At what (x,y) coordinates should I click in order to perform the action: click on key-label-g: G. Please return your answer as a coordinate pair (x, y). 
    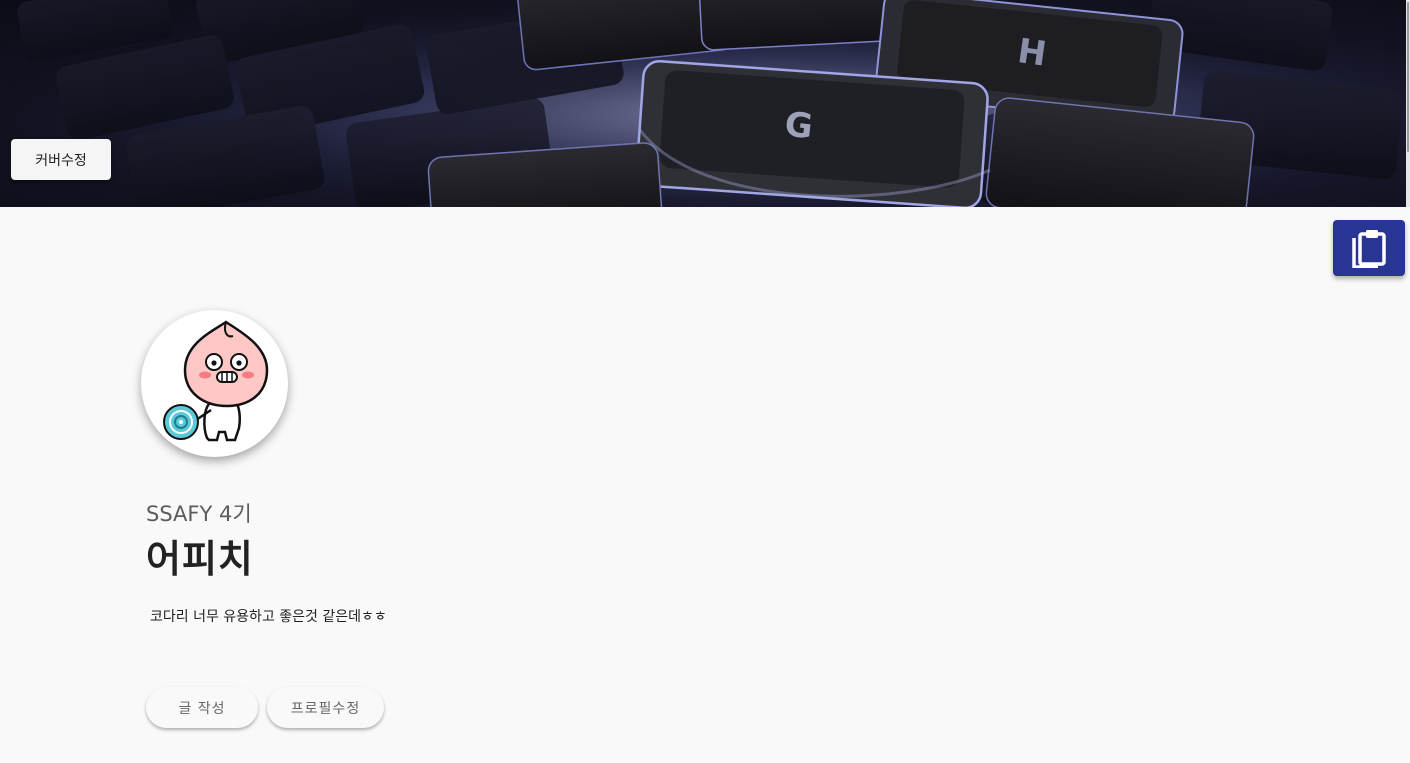
    Looking at the image, I should click on (799, 125).